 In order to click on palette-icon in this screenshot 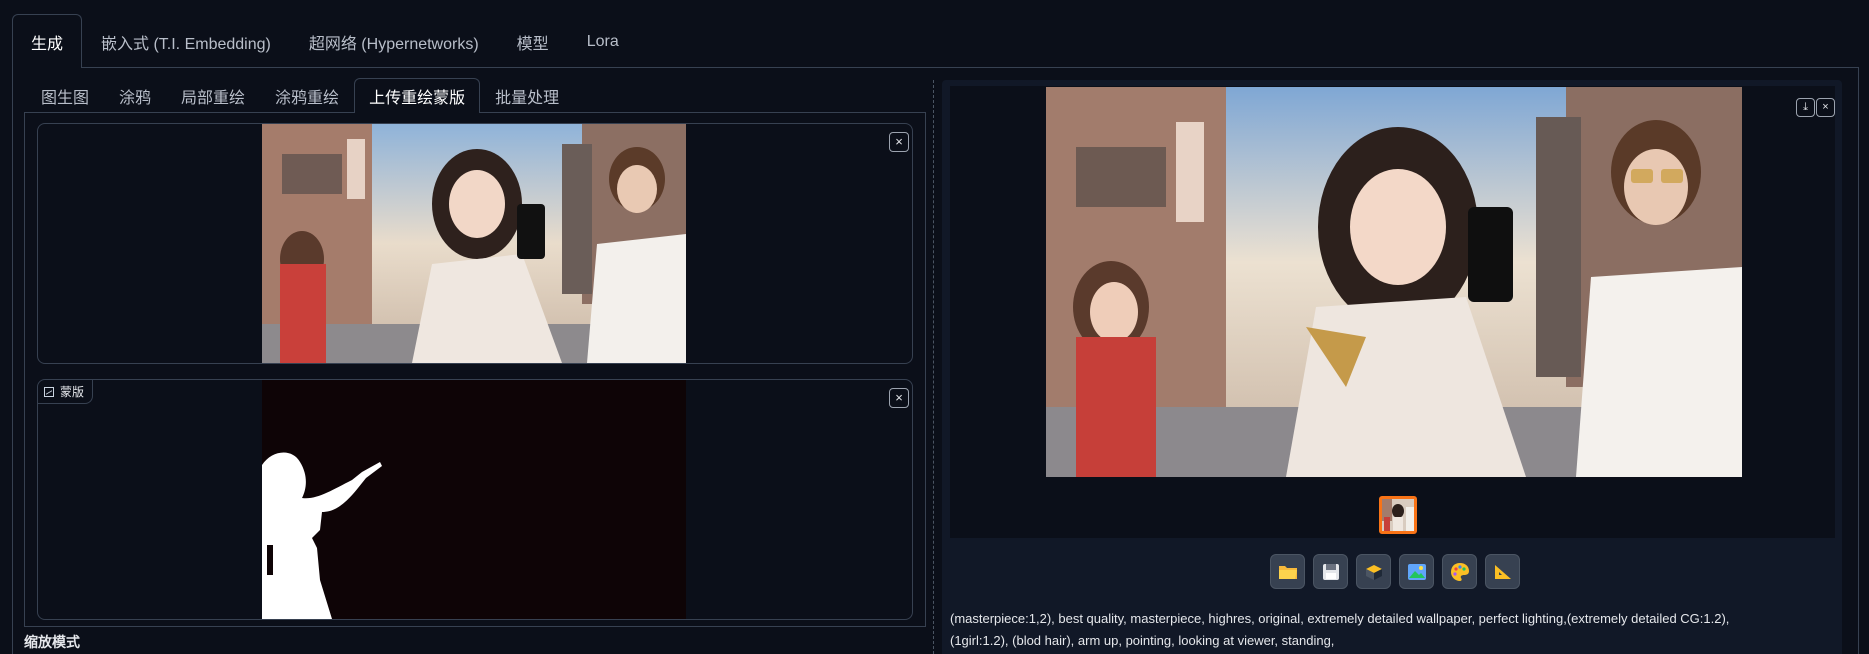, I will do `click(1459, 571)`.